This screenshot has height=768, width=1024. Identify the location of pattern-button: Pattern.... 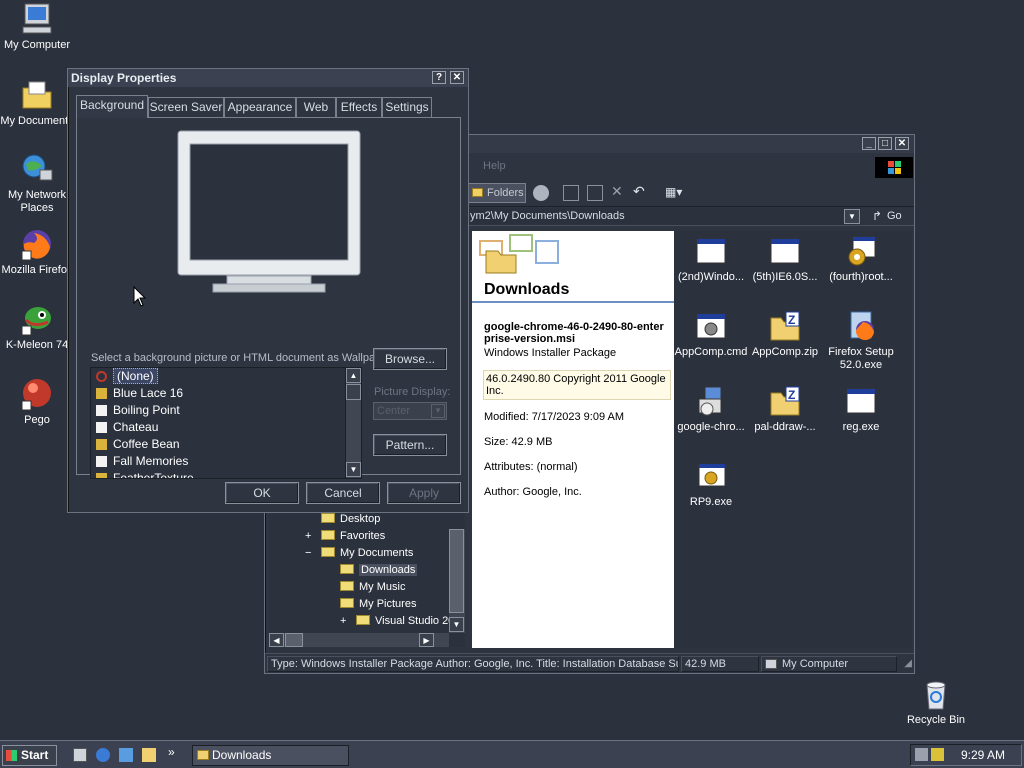
(410, 445).